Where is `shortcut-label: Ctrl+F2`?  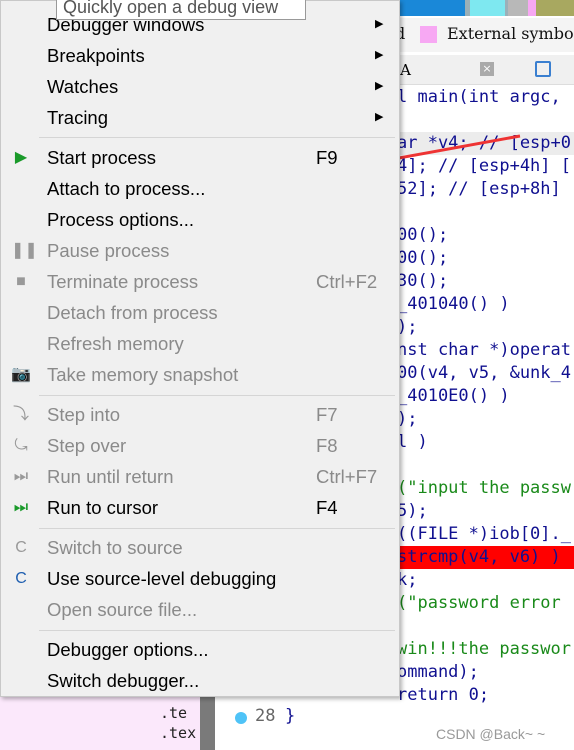 shortcut-label: Ctrl+F2 is located at coordinates (347, 281).